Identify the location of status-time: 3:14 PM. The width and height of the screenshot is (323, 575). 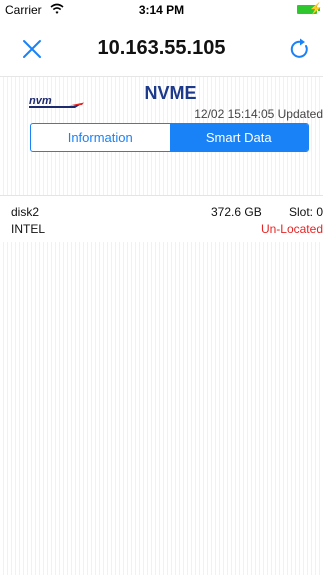
(161, 10).